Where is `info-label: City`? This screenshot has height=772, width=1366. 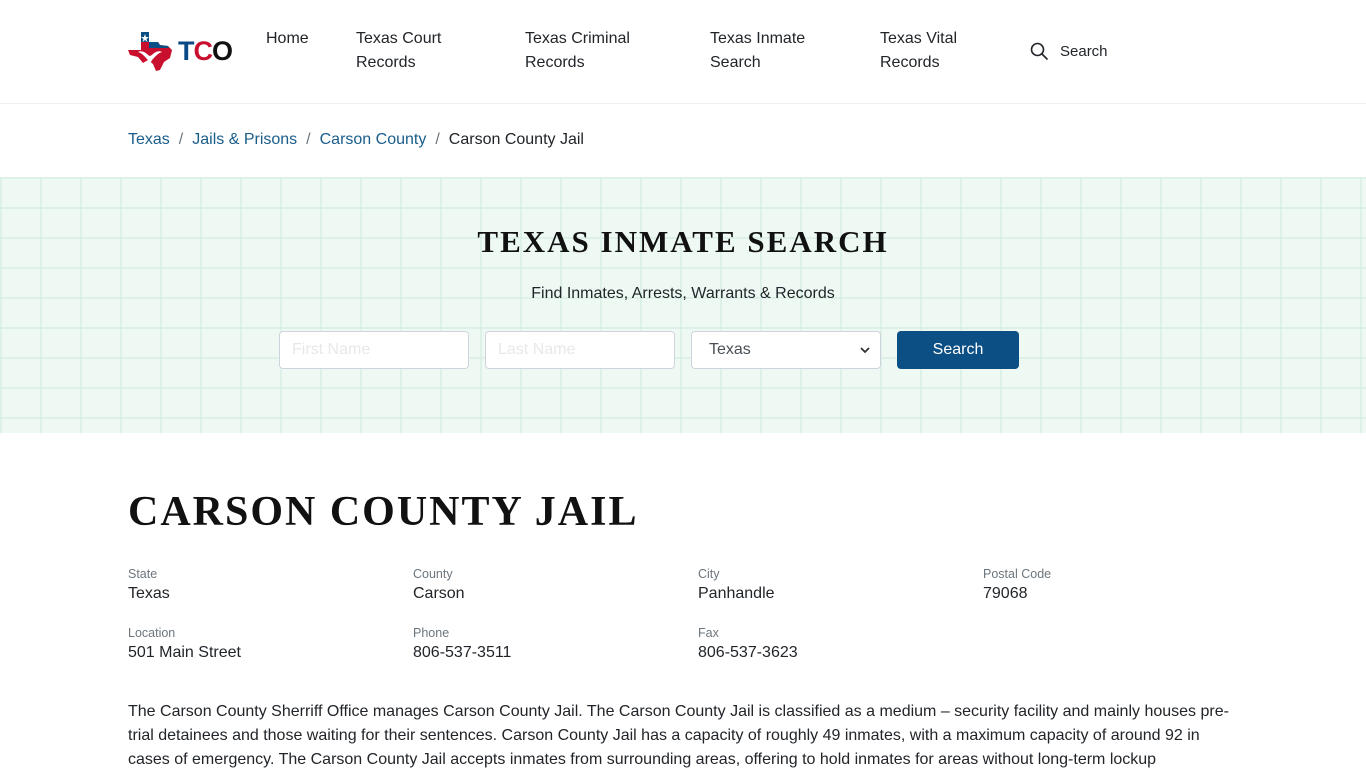
info-label: City is located at coordinates (709, 574).